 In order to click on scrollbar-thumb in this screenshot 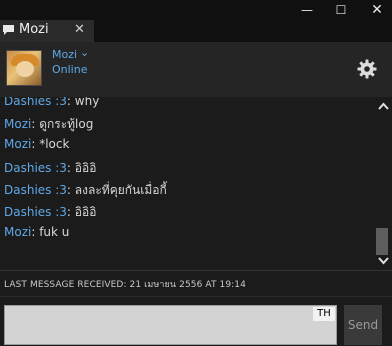, I will do `click(382, 241)`.